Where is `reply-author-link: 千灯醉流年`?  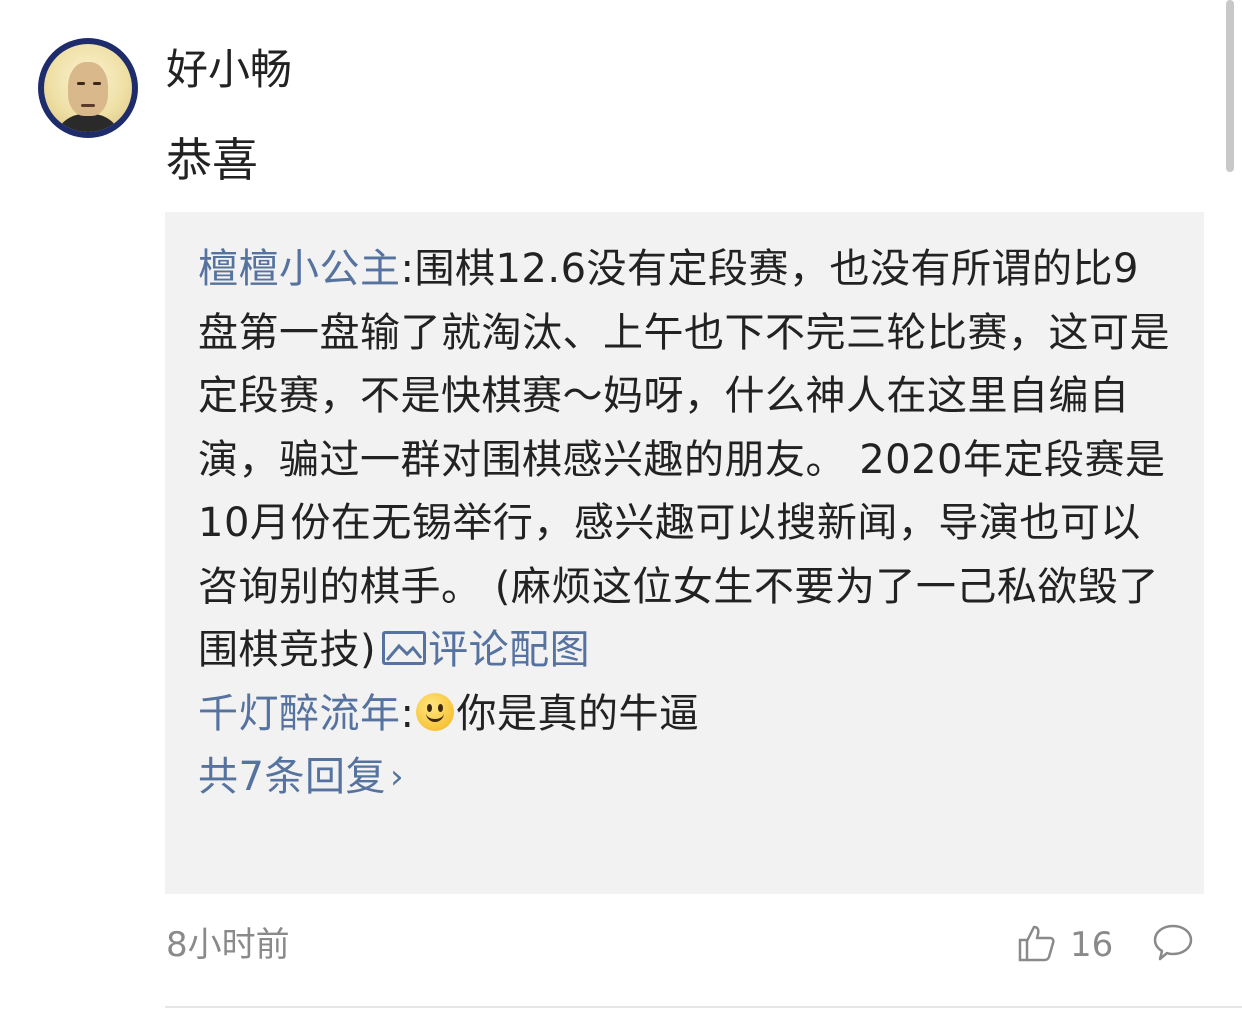
reply-author-link: 千灯醉流年 is located at coordinates (299, 714).